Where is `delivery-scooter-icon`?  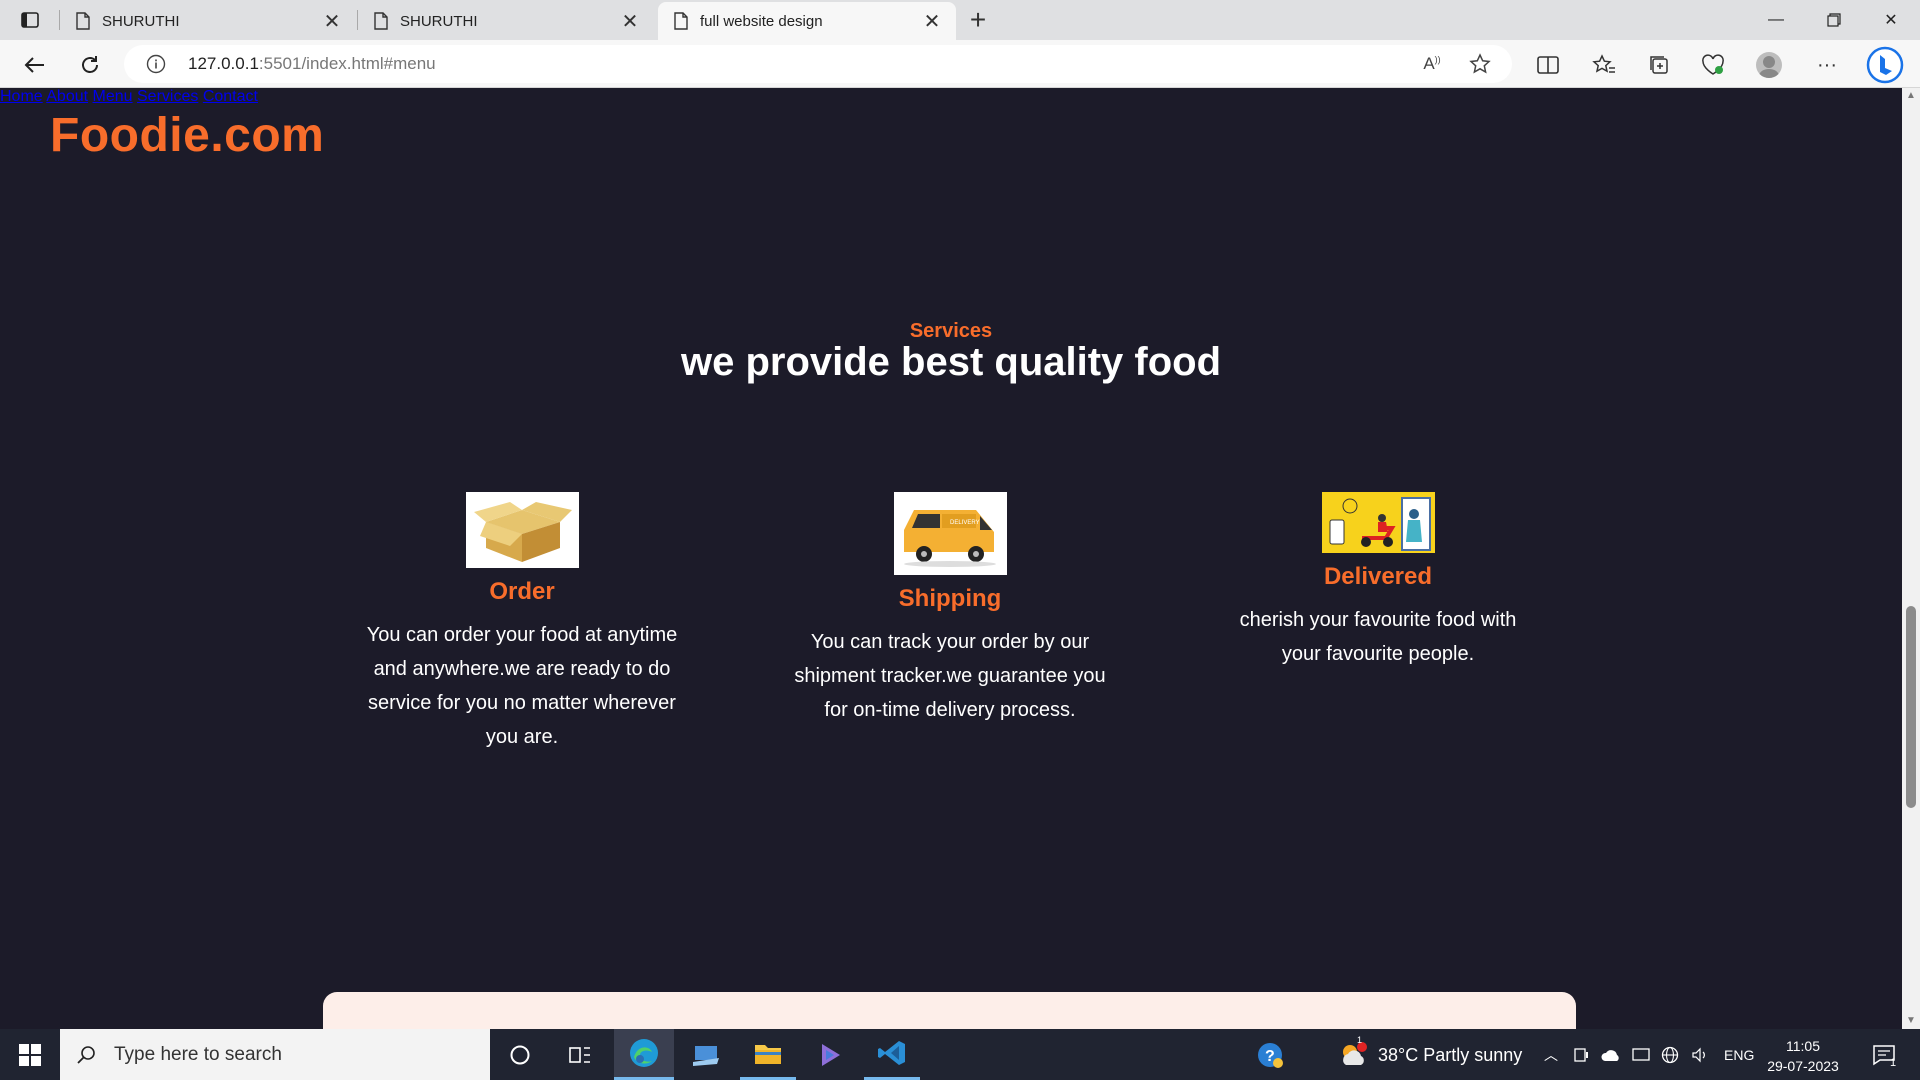 delivery-scooter-icon is located at coordinates (1378, 522).